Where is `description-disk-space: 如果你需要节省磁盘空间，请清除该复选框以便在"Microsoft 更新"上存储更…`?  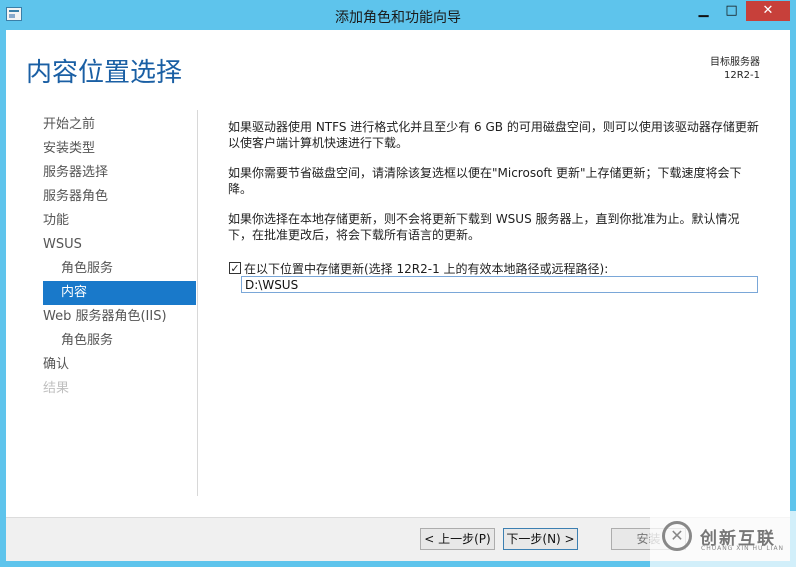 description-disk-space: 如果你需要节省磁盘空间，请清除该复选框以便在"Microsoft 更新"上存储更… is located at coordinates (485, 181).